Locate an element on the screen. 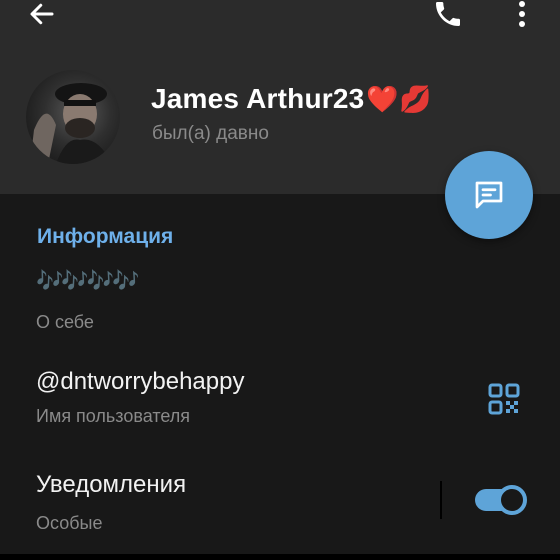 The height and width of the screenshot is (560, 560). divider is located at coordinates (441, 500).